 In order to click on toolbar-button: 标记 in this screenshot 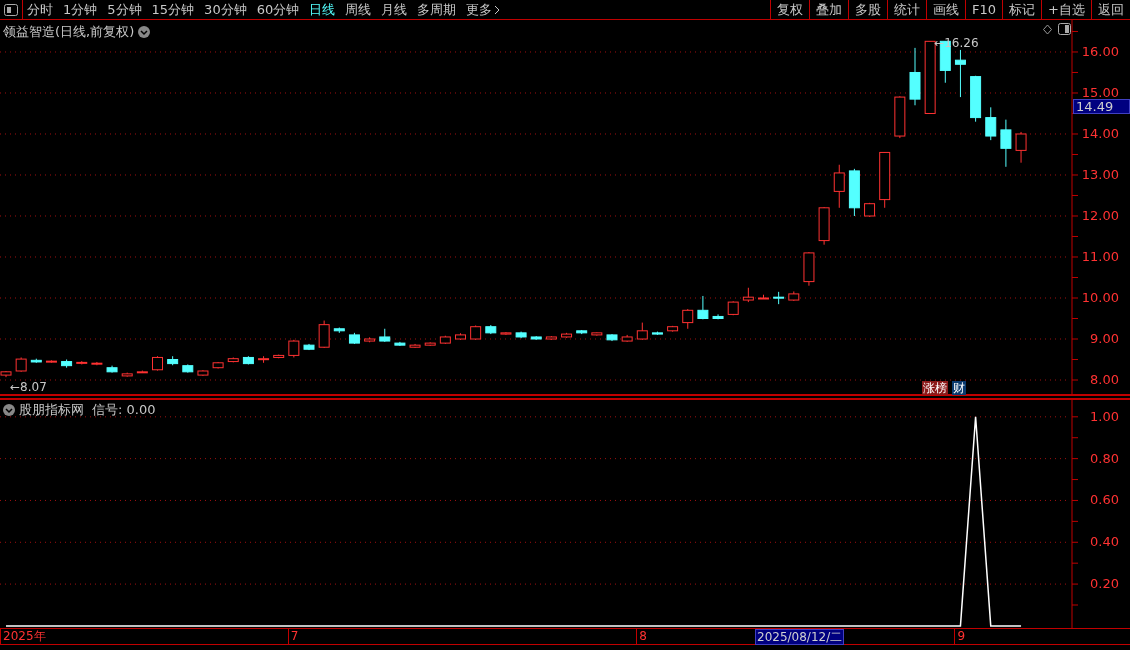, I will do `click(1022, 9)`.